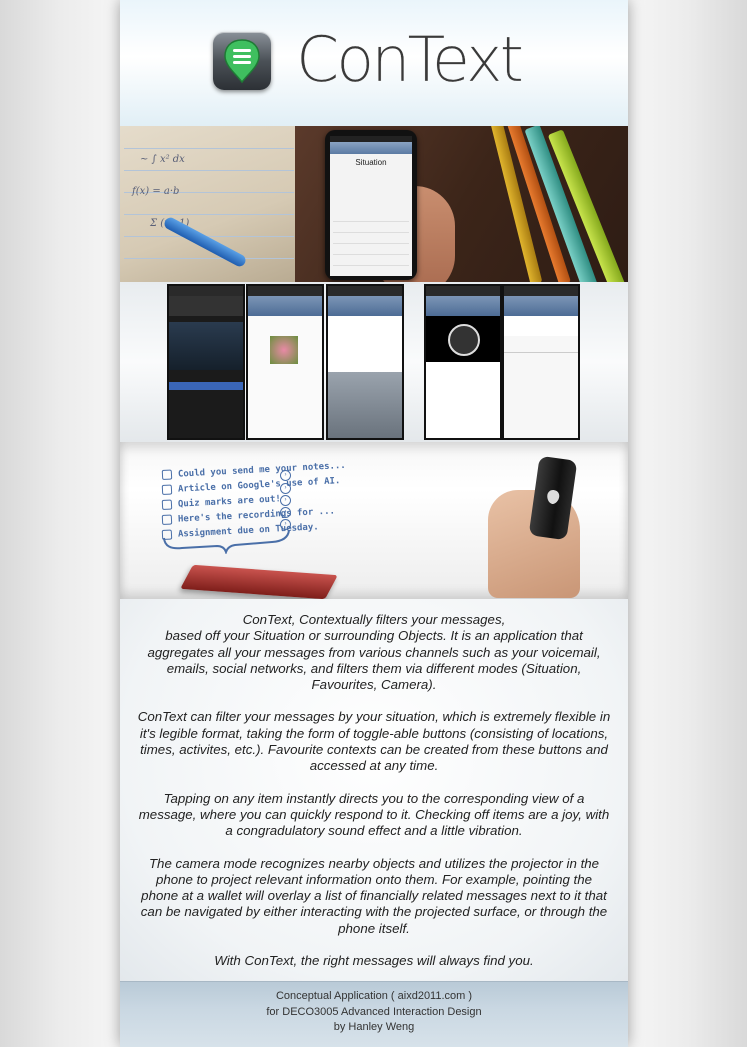 This screenshot has width=747, height=1047. Describe the element at coordinates (541, 362) in the screenshot. I see `screen-favourites` at that location.